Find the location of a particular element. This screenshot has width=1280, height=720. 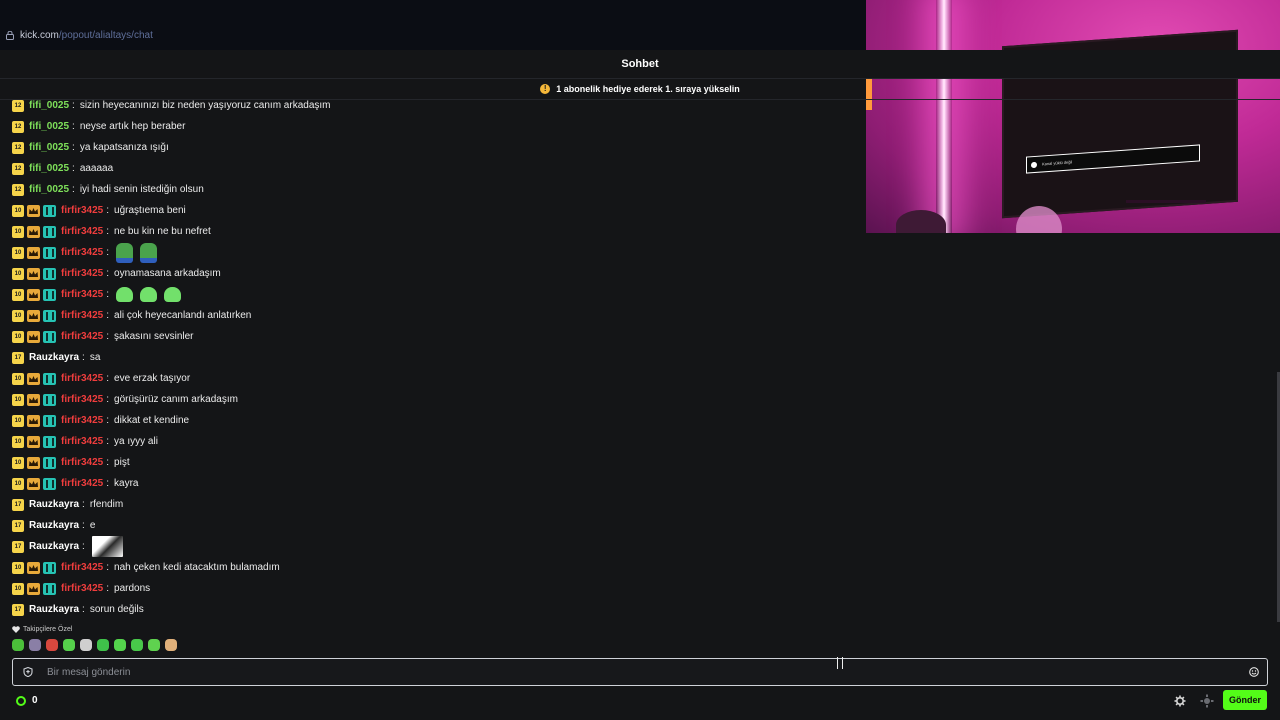

message-input is located at coordinates (647, 672).